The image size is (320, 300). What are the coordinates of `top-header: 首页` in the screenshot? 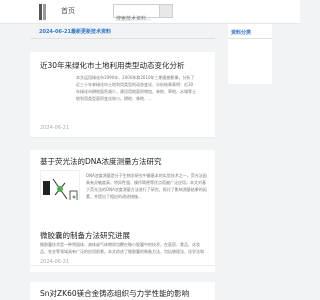 It's located at (150, 12).